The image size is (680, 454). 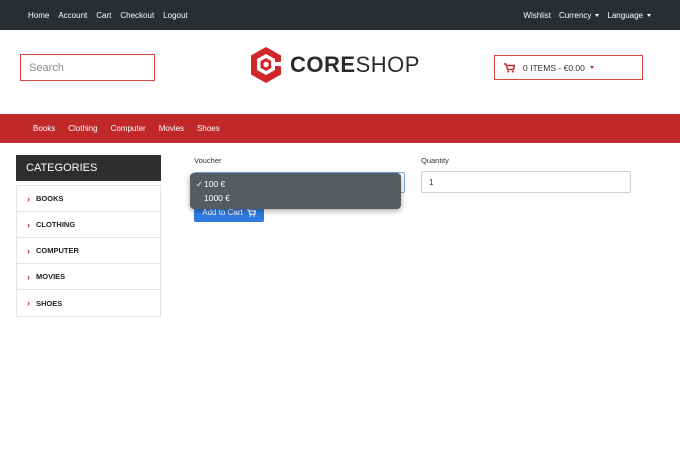 I want to click on voucher-option-label: 1000 €, so click(x=217, y=198).